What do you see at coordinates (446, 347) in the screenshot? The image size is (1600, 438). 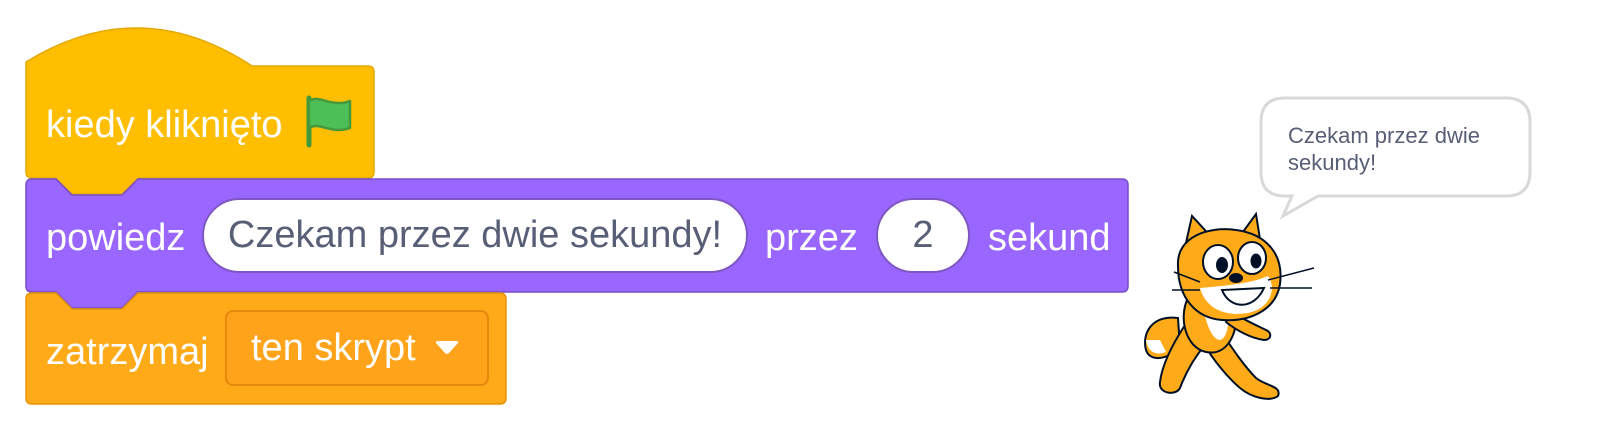 I see `caret-down-icon` at bounding box center [446, 347].